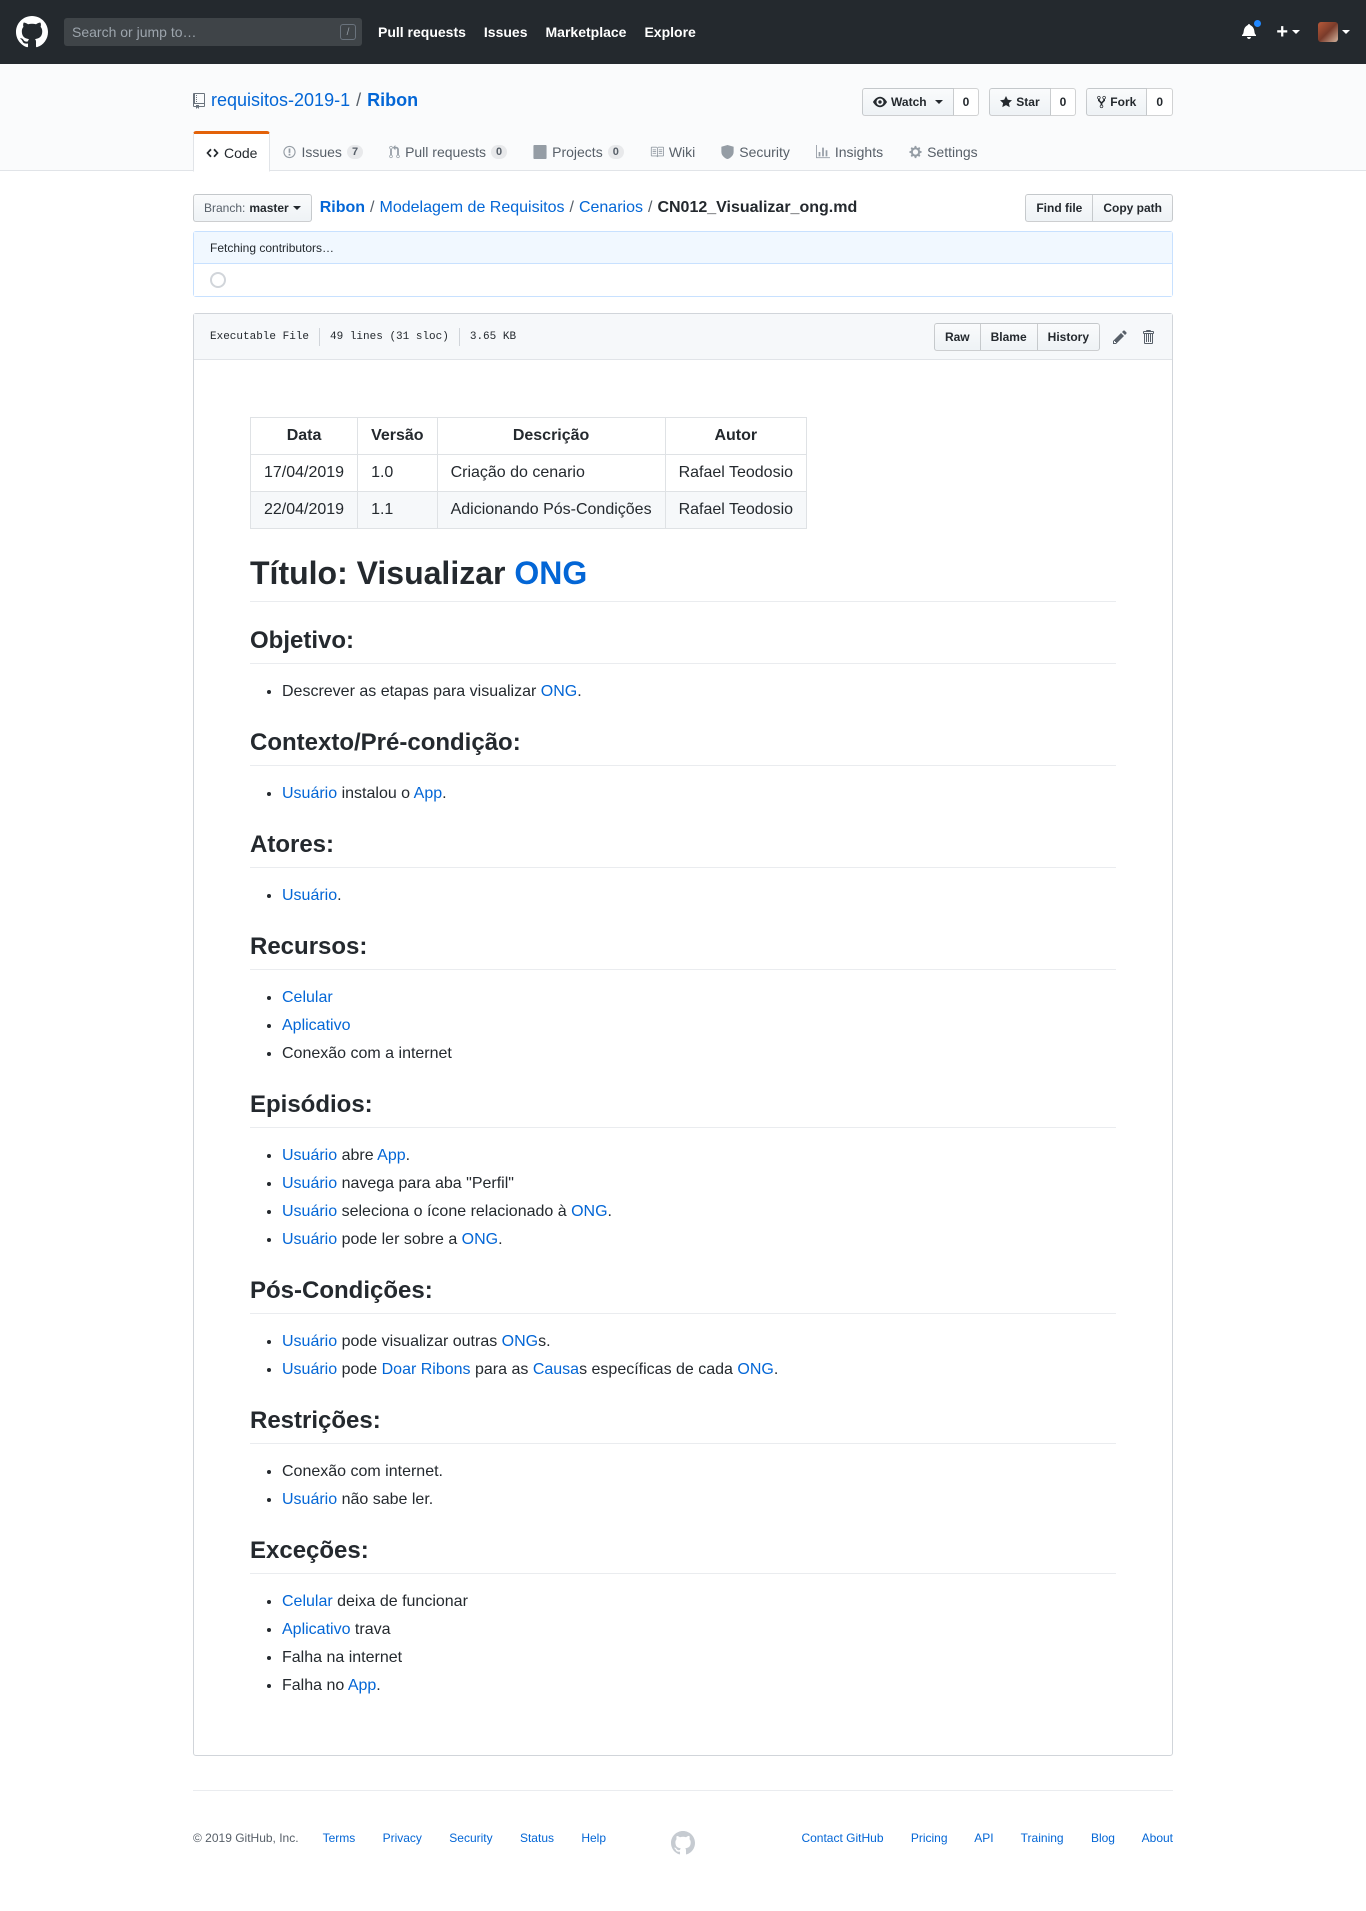  I want to click on nav-explore: Explore, so click(669, 32).